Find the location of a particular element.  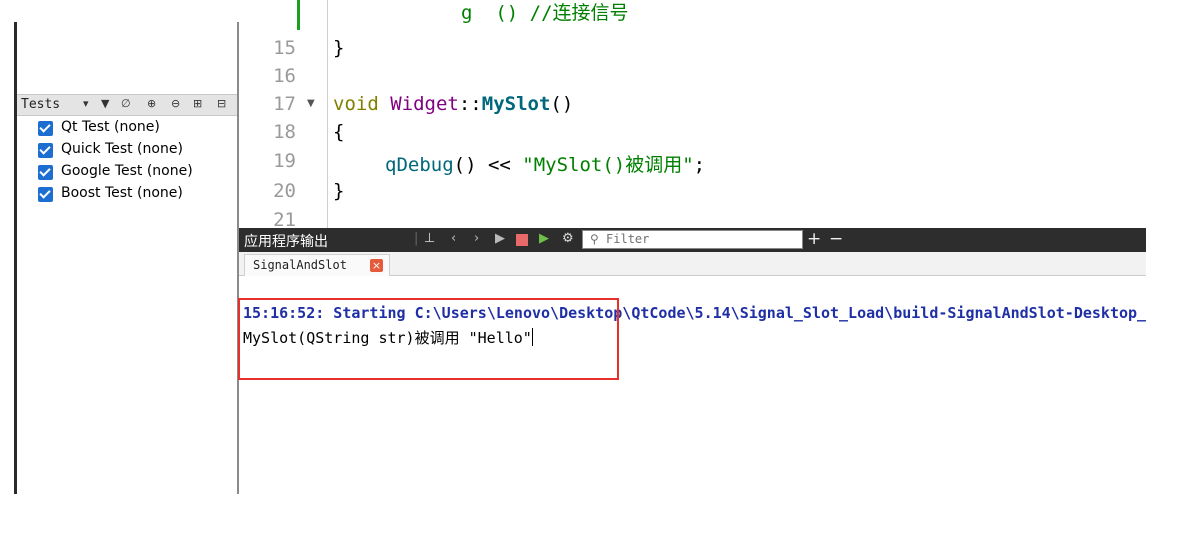

line-number: 20 is located at coordinates (284, 191).